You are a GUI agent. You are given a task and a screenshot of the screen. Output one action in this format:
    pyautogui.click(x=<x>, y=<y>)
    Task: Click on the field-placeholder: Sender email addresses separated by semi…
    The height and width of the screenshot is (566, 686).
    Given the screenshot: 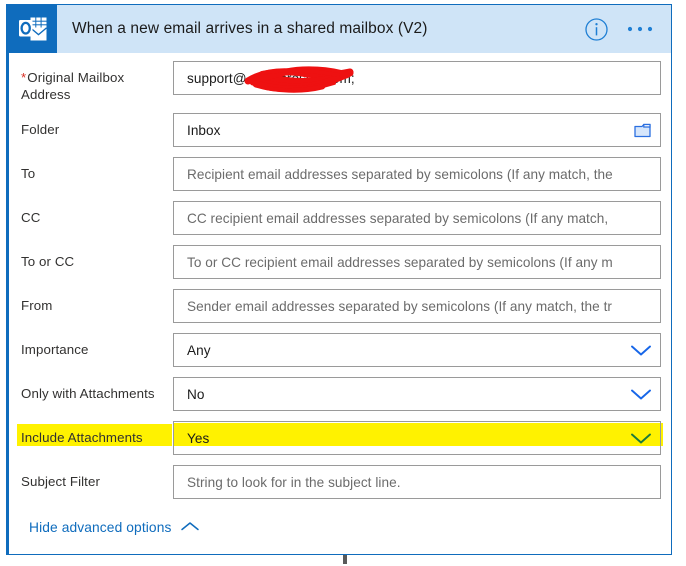 What is the action you would take?
    pyautogui.click(x=400, y=306)
    